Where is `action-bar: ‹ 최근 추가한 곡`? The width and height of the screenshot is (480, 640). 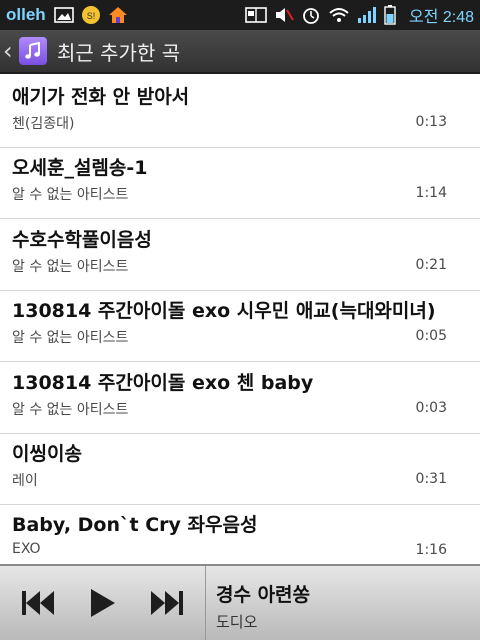 action-bar: ‹ 최근 추가한 곡 is located at coordinates (240, 52).